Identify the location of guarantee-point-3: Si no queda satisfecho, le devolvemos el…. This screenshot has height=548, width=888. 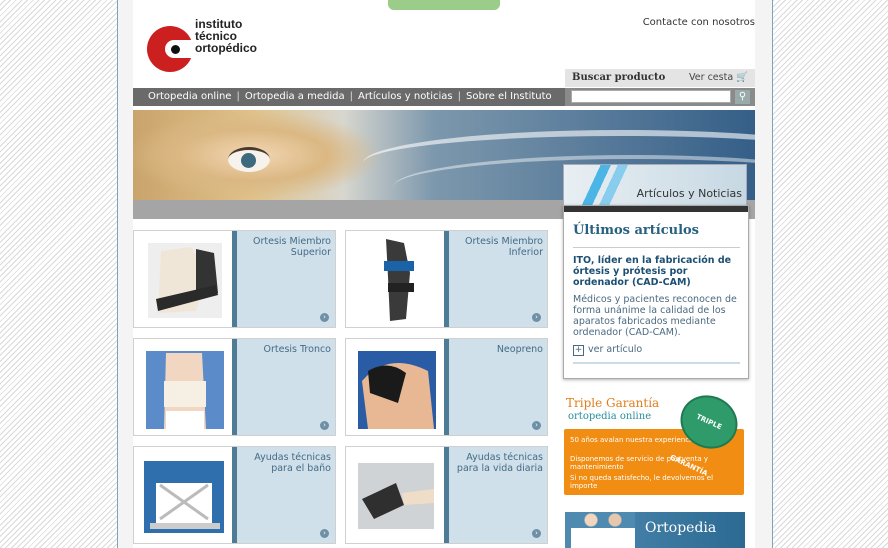
(642, 482).